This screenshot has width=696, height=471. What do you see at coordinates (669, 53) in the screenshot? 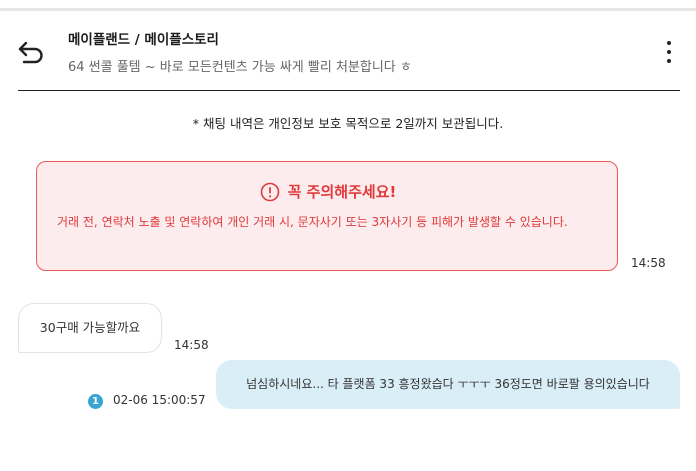
I see `more-options-button` at bounding box center [669, 53].